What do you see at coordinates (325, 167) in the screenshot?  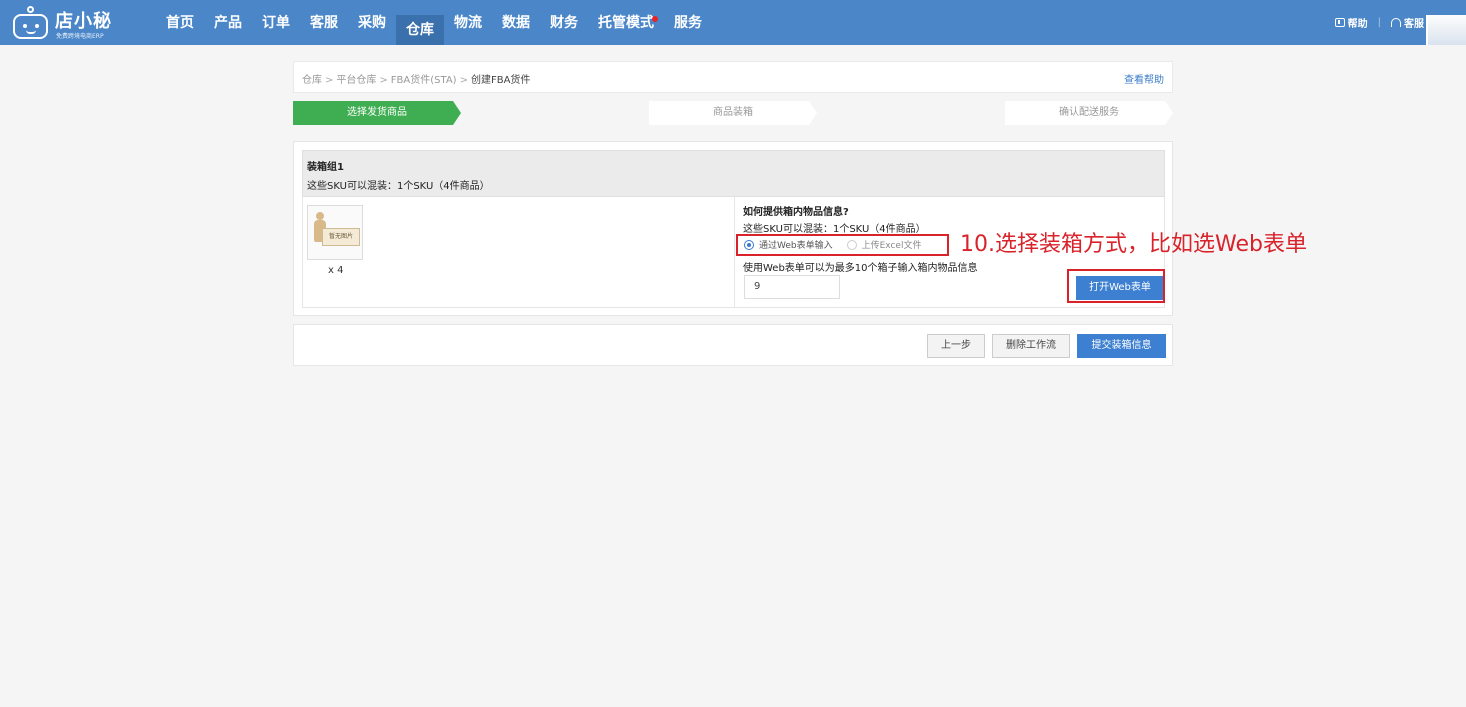 I see `packing-group-title: 装箱组1` at bounding box center [325, 167].